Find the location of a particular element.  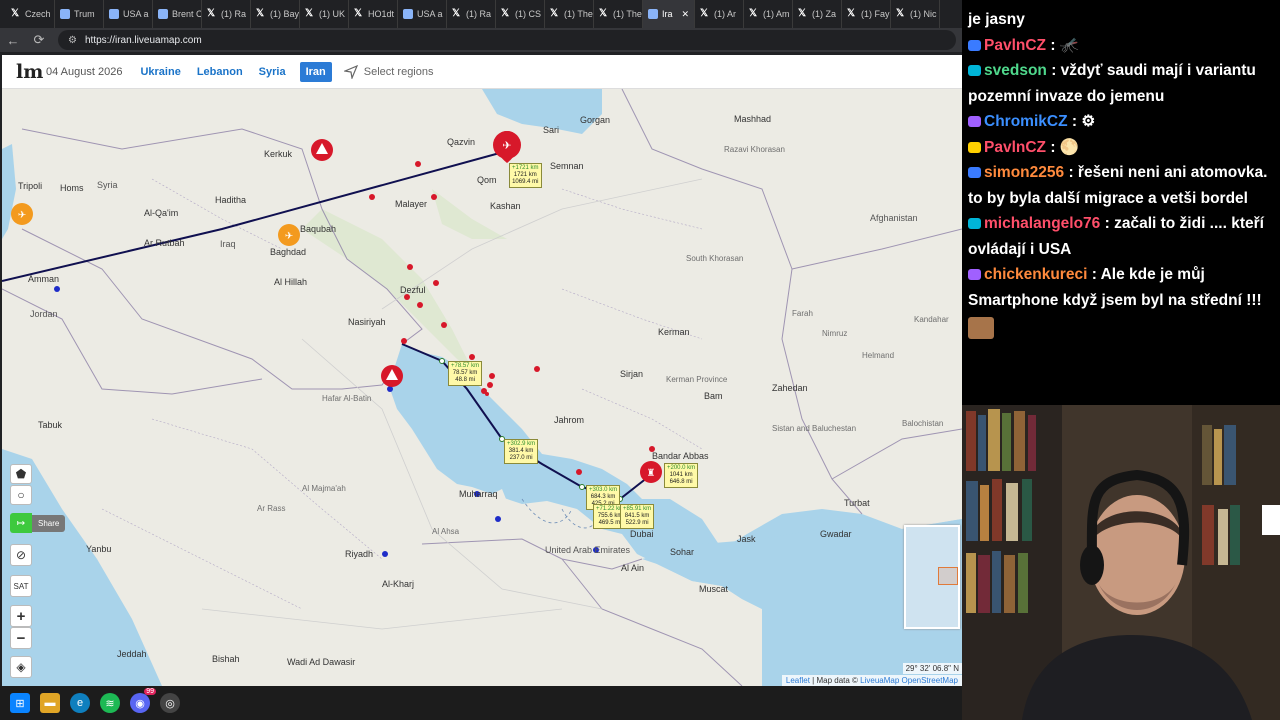

url-field: ⚙ https://iran.liveuamap.com is located at coordinates (507, 40).